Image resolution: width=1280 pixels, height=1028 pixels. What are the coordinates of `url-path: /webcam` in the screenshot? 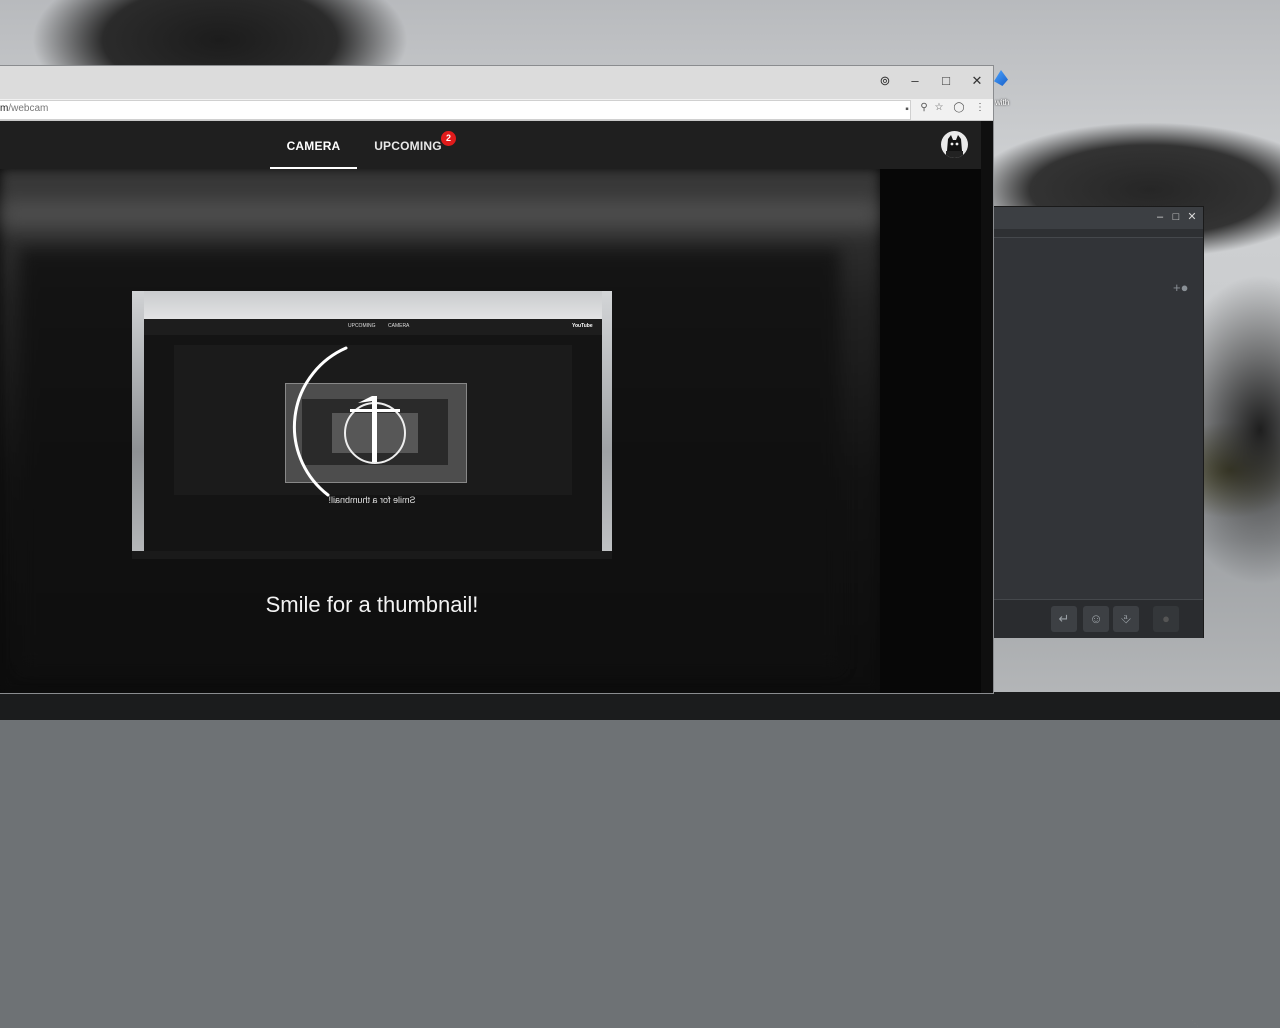 It's located at (28, 108).